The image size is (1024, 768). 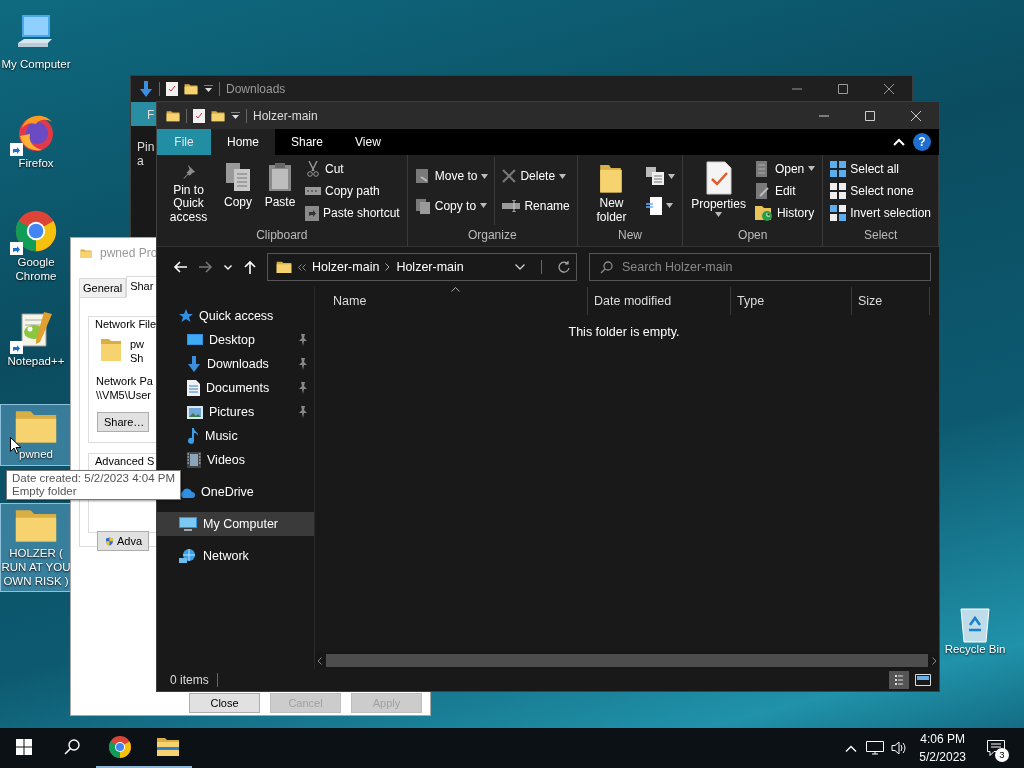 What do you see at coordinates (352, 191) in the screenshot?
I see `ribbon-button: Copy path` at bounding box center [352, 191].